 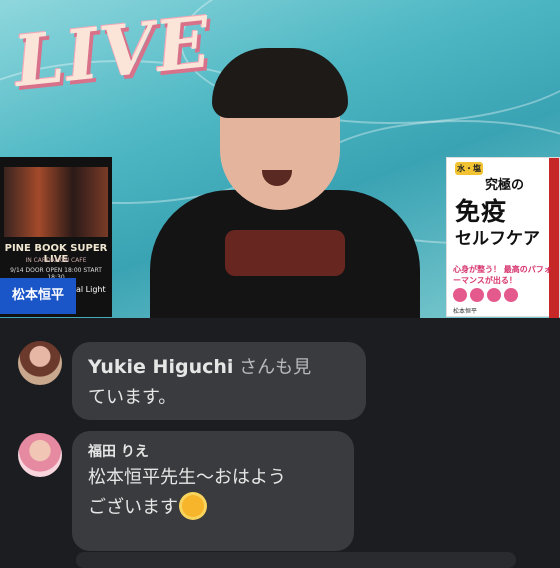 I want to click on commenter-name: Yukie Higuchi, so click(x=160, y=367).